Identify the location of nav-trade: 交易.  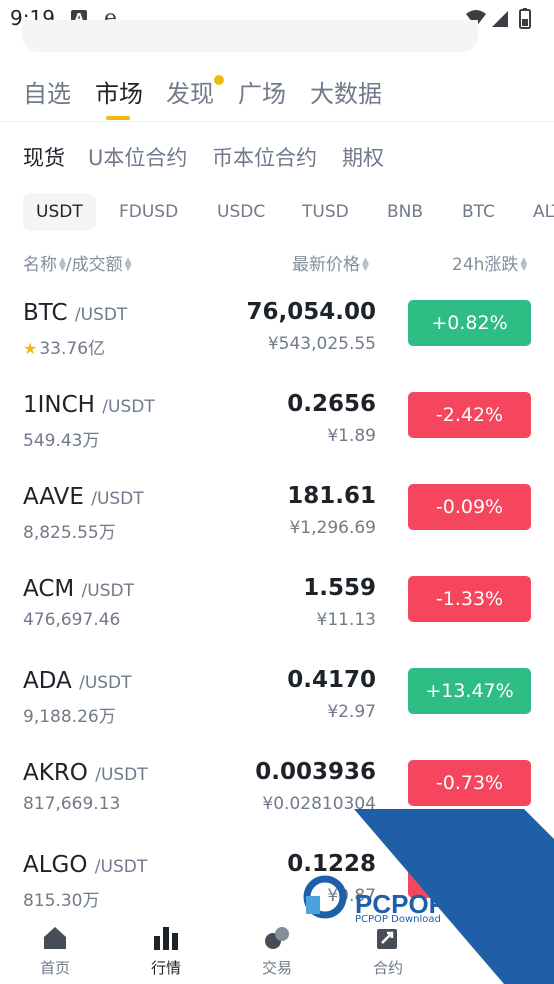
(277, 951).